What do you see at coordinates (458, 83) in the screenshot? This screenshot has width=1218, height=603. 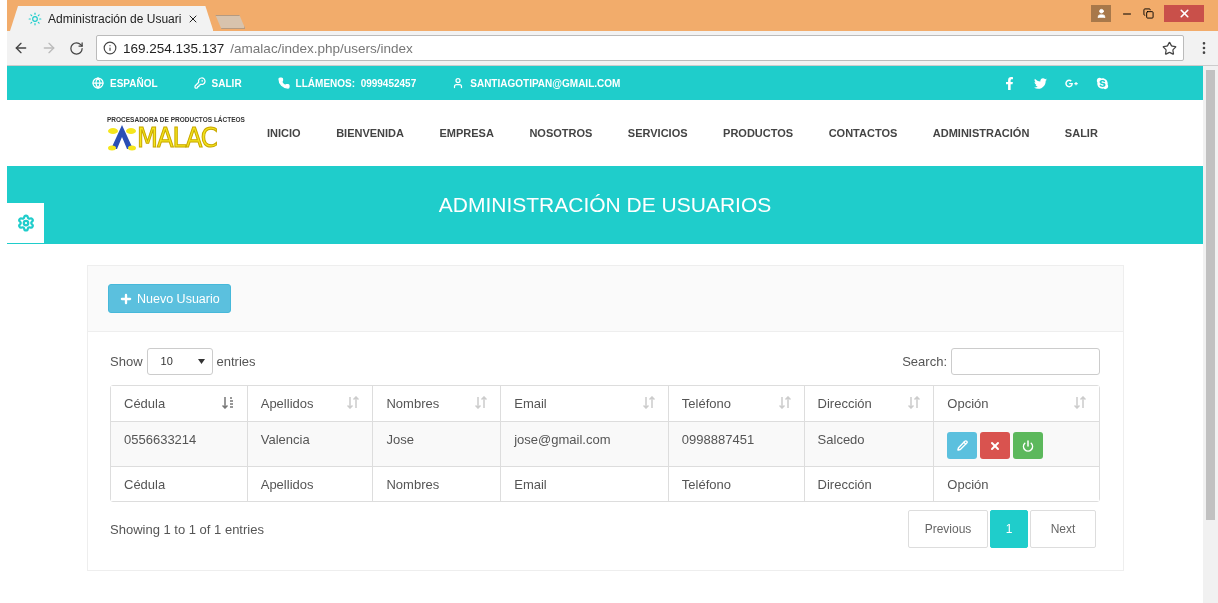 I see `user-icon` at bounding box center [458, 83].